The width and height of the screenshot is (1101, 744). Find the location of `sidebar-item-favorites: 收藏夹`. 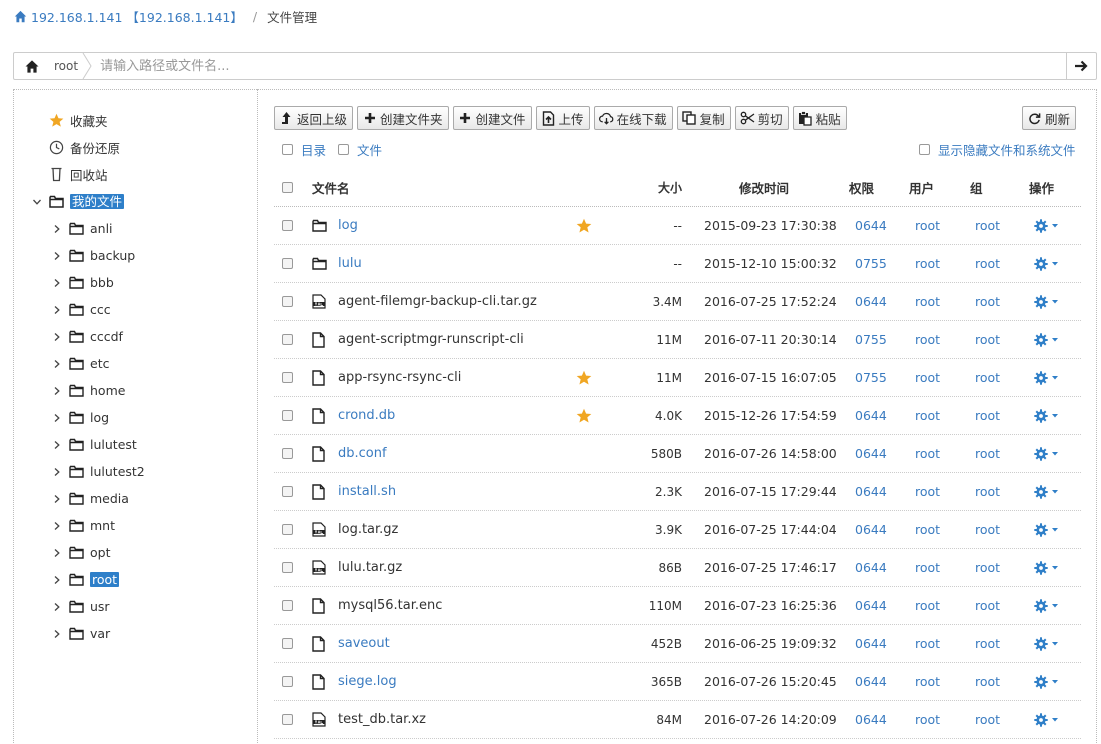

sidebar-item-favorites: 收藏夹 is located at coordinates (140, 120).